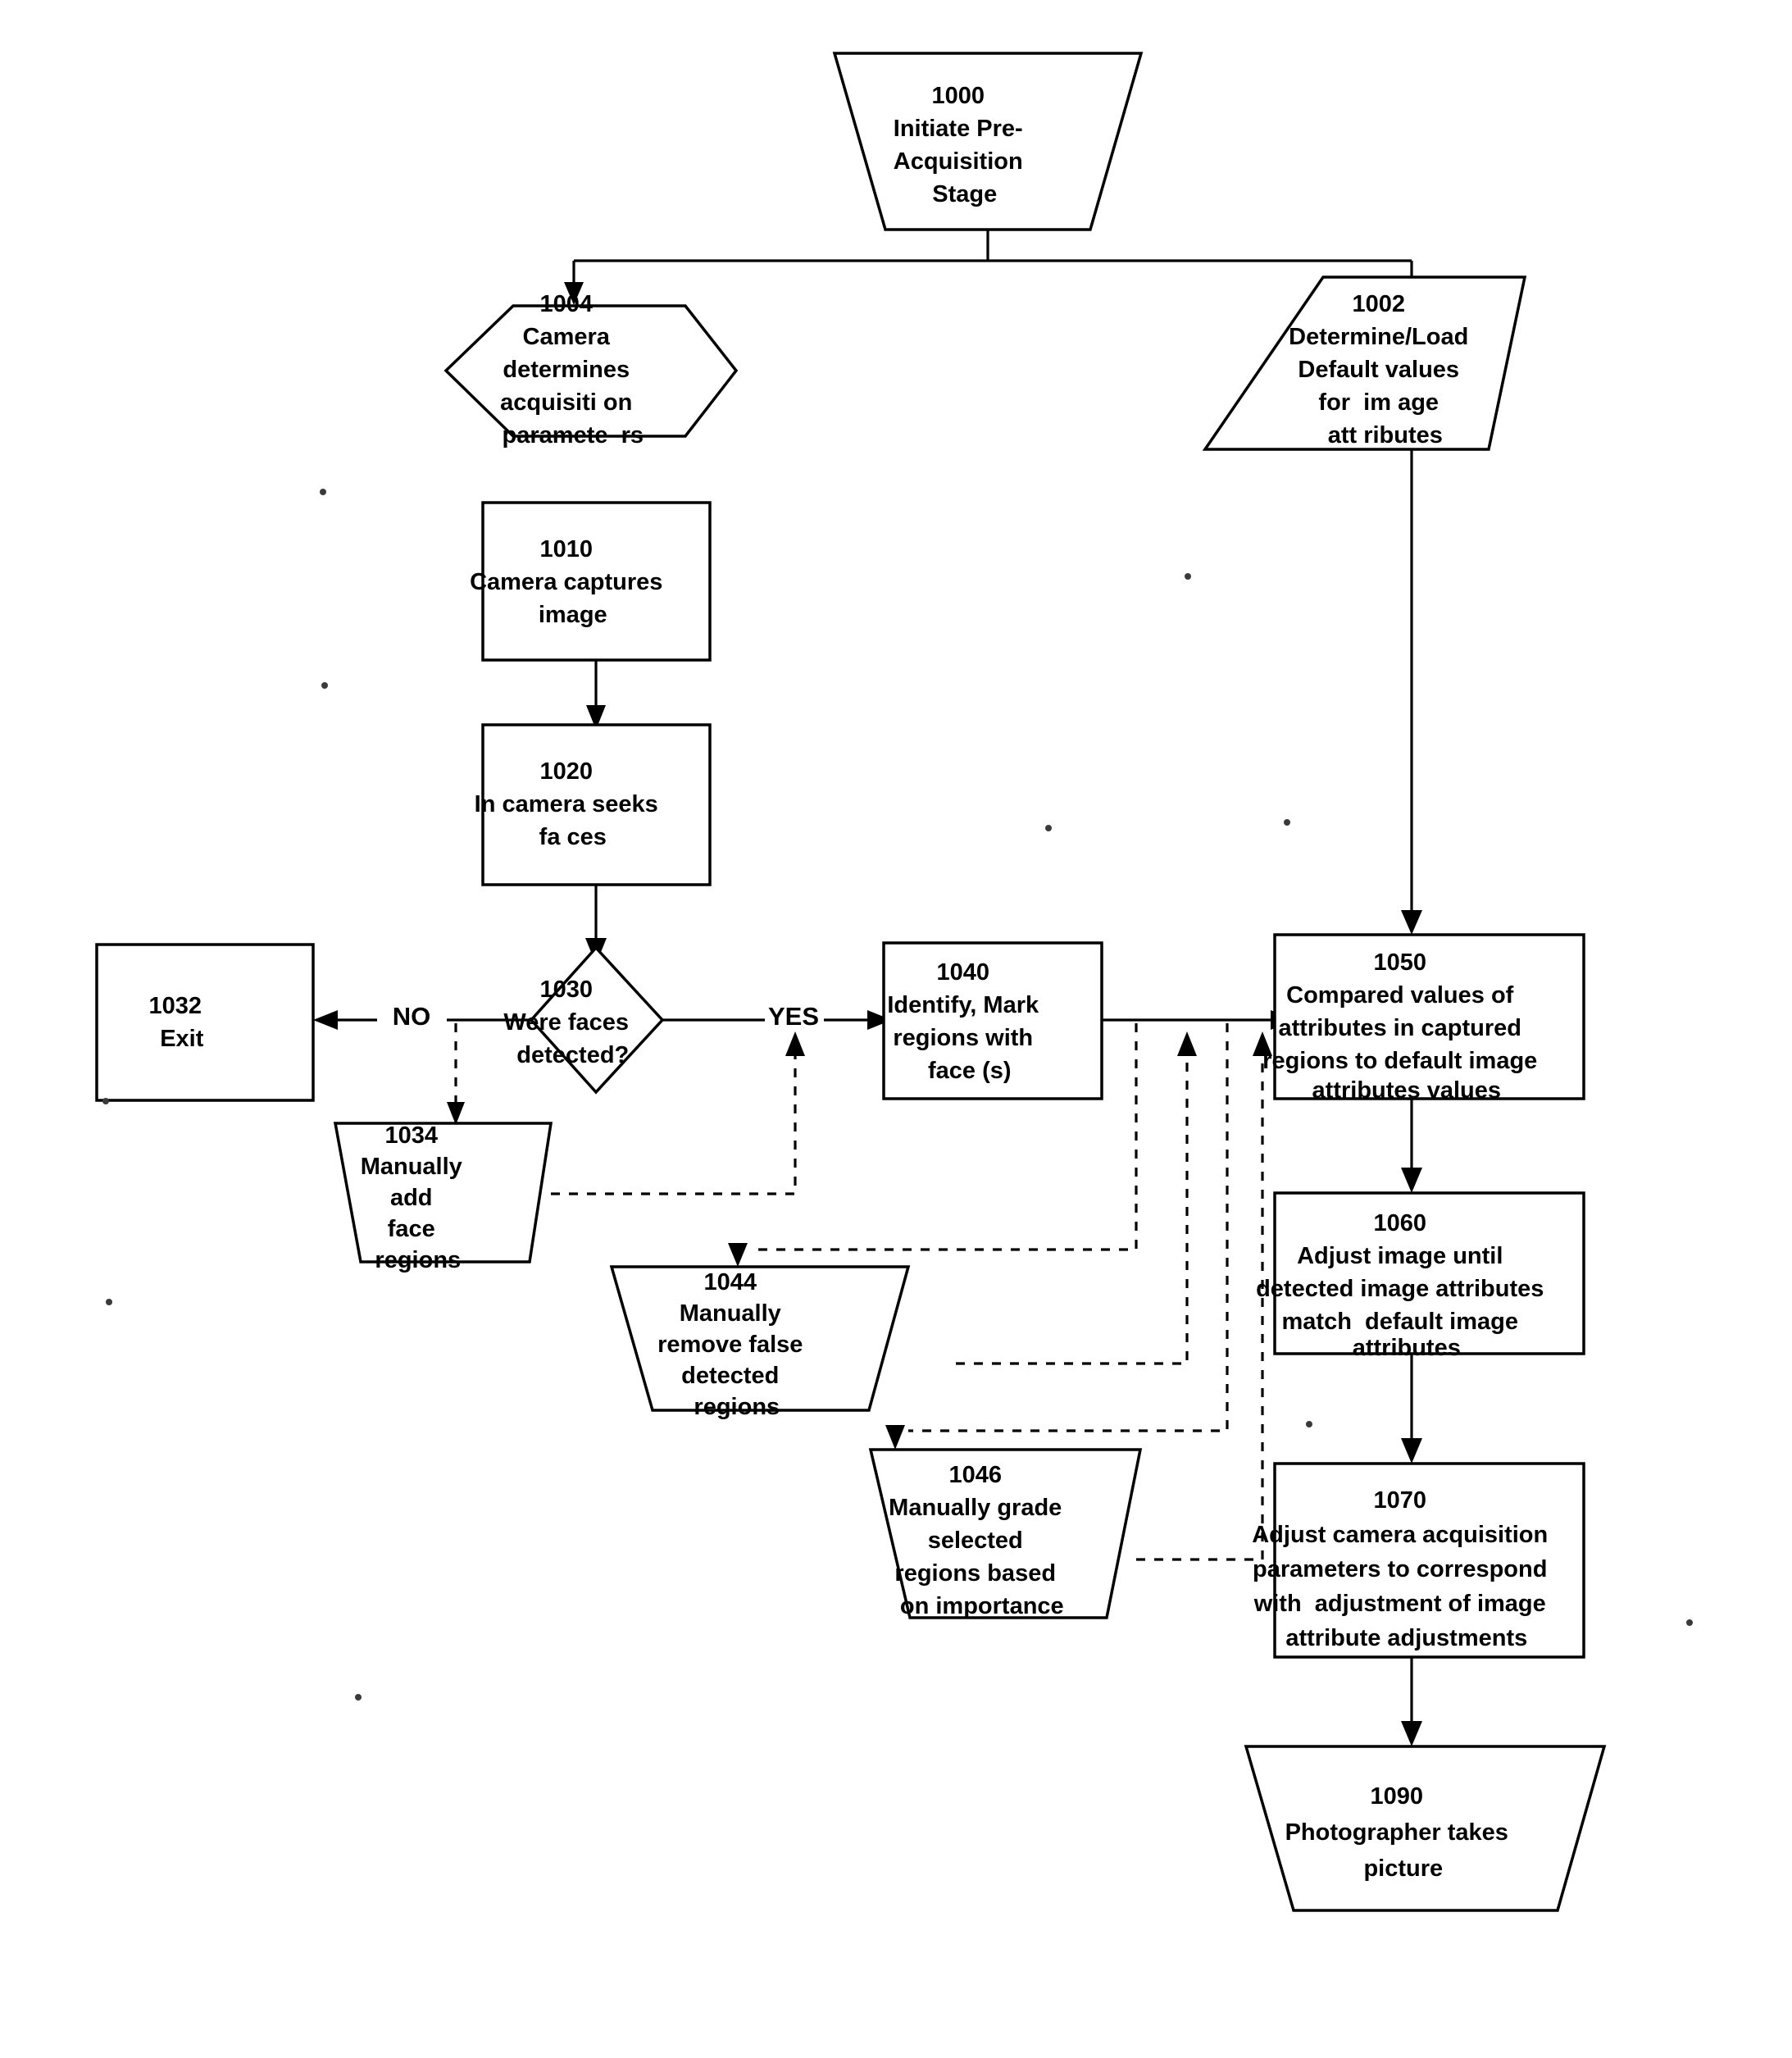  I want to click on edge-label-yes: YES, so click(793, 1017).